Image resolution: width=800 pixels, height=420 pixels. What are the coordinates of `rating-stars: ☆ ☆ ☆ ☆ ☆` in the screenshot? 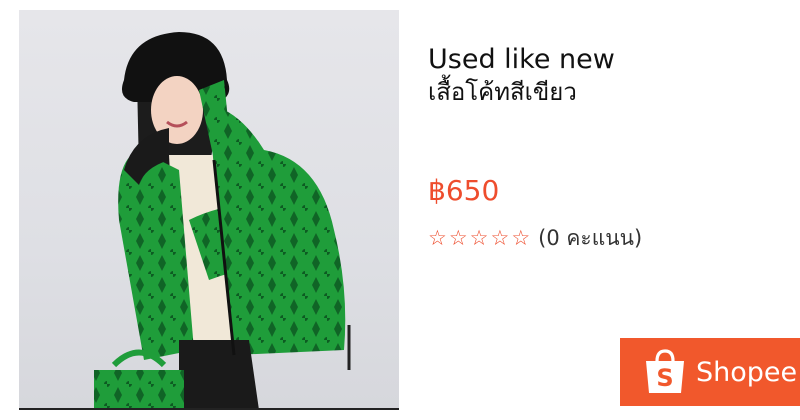 It's located at (479, 238).